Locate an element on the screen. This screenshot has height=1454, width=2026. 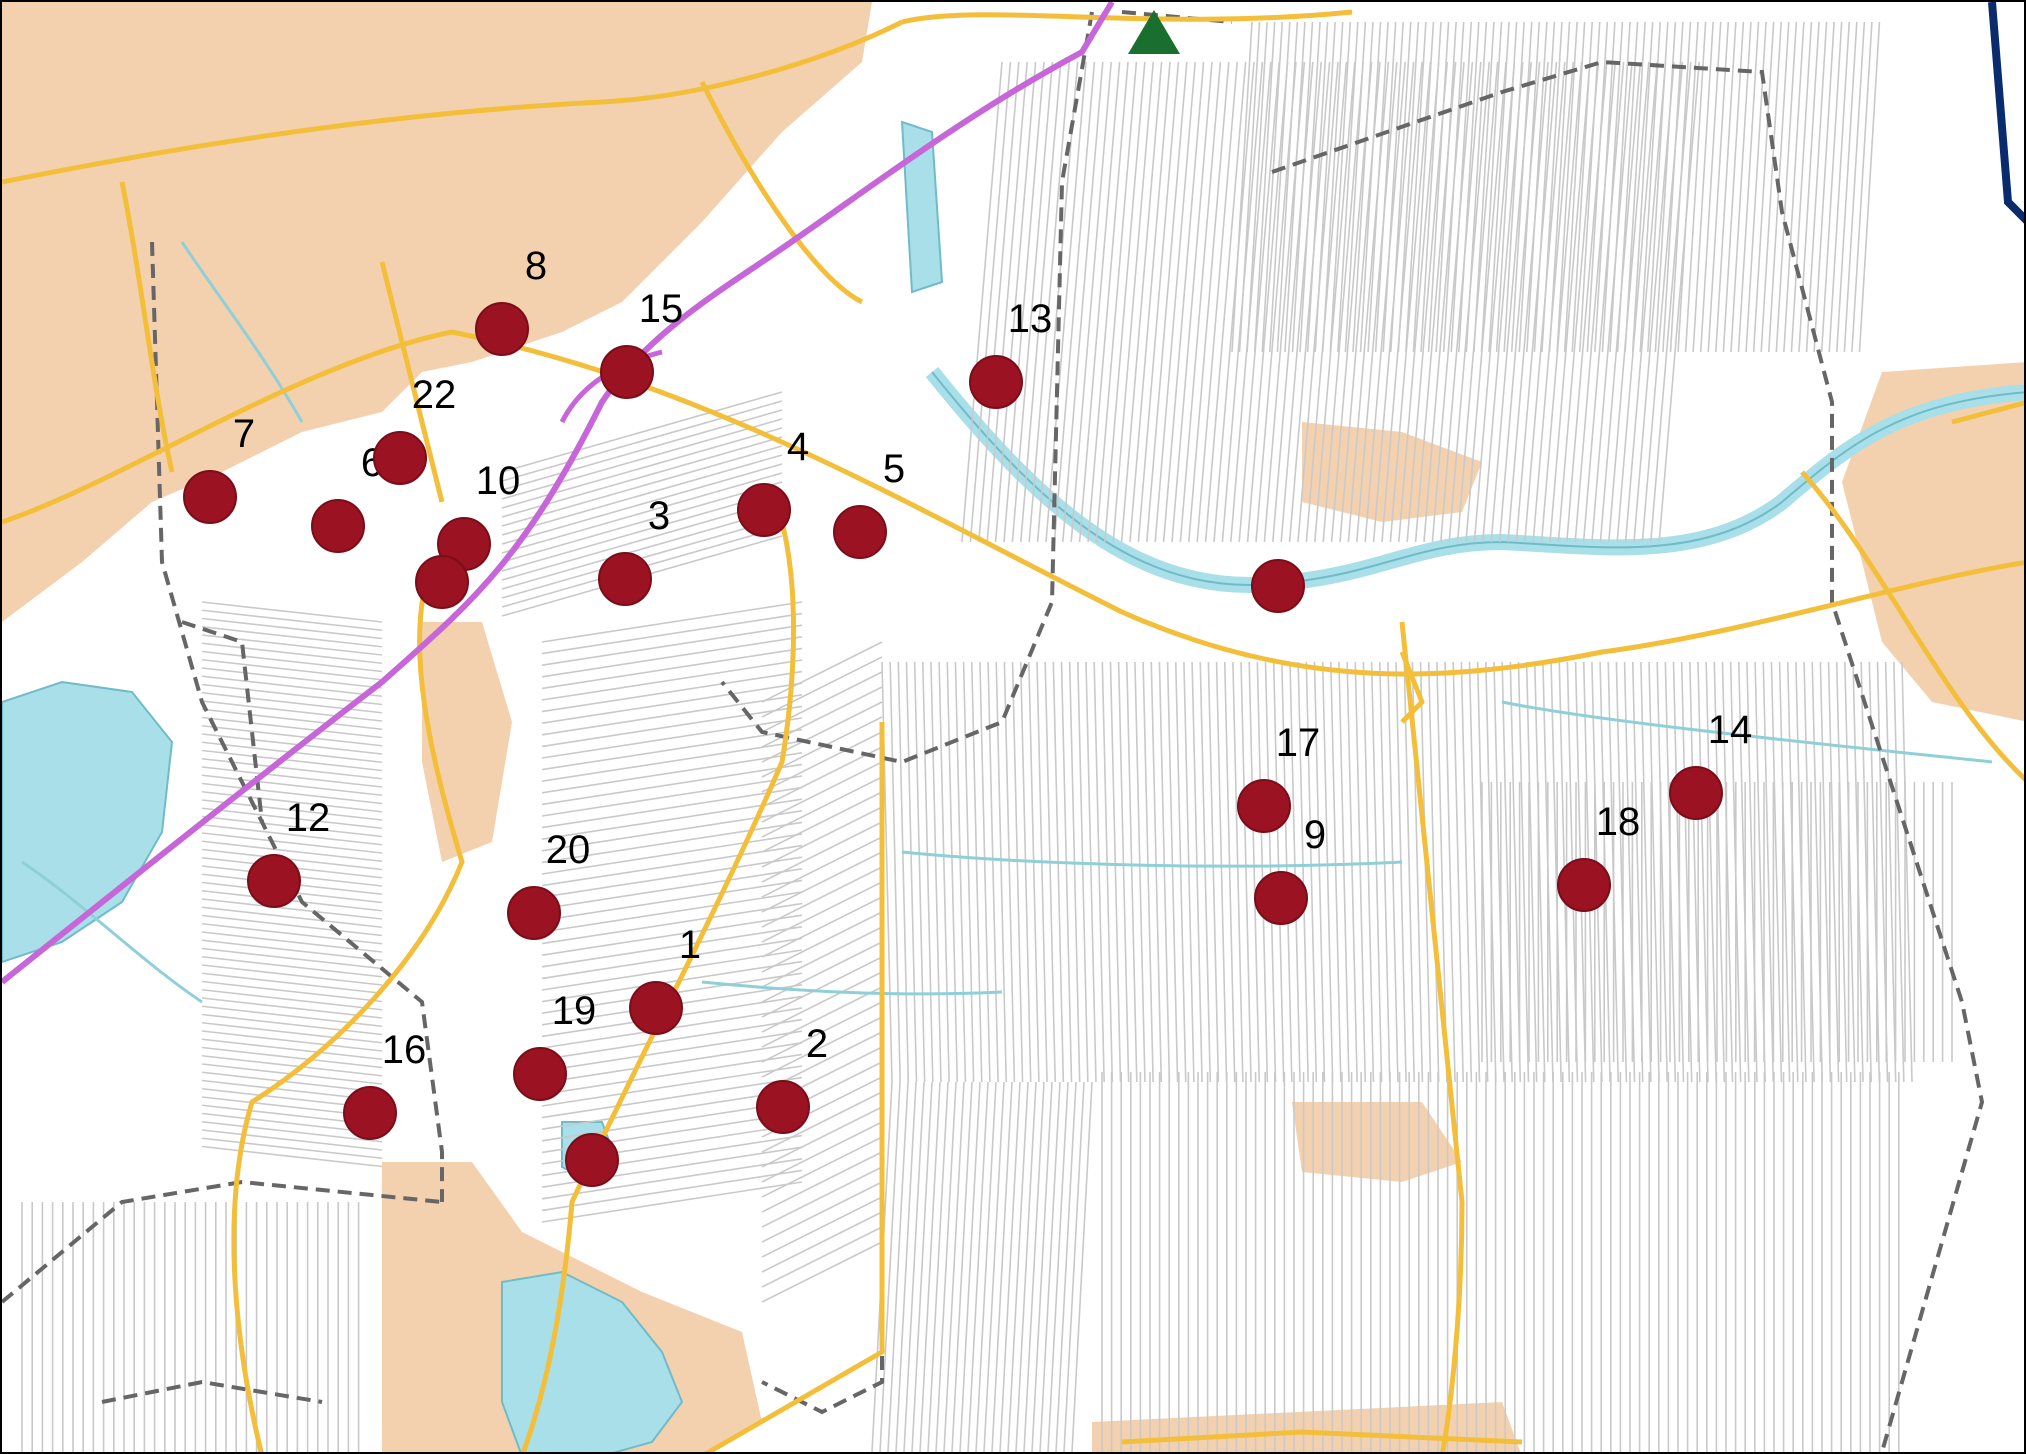
marker-label: 15 is located at coordinates (661, 309).